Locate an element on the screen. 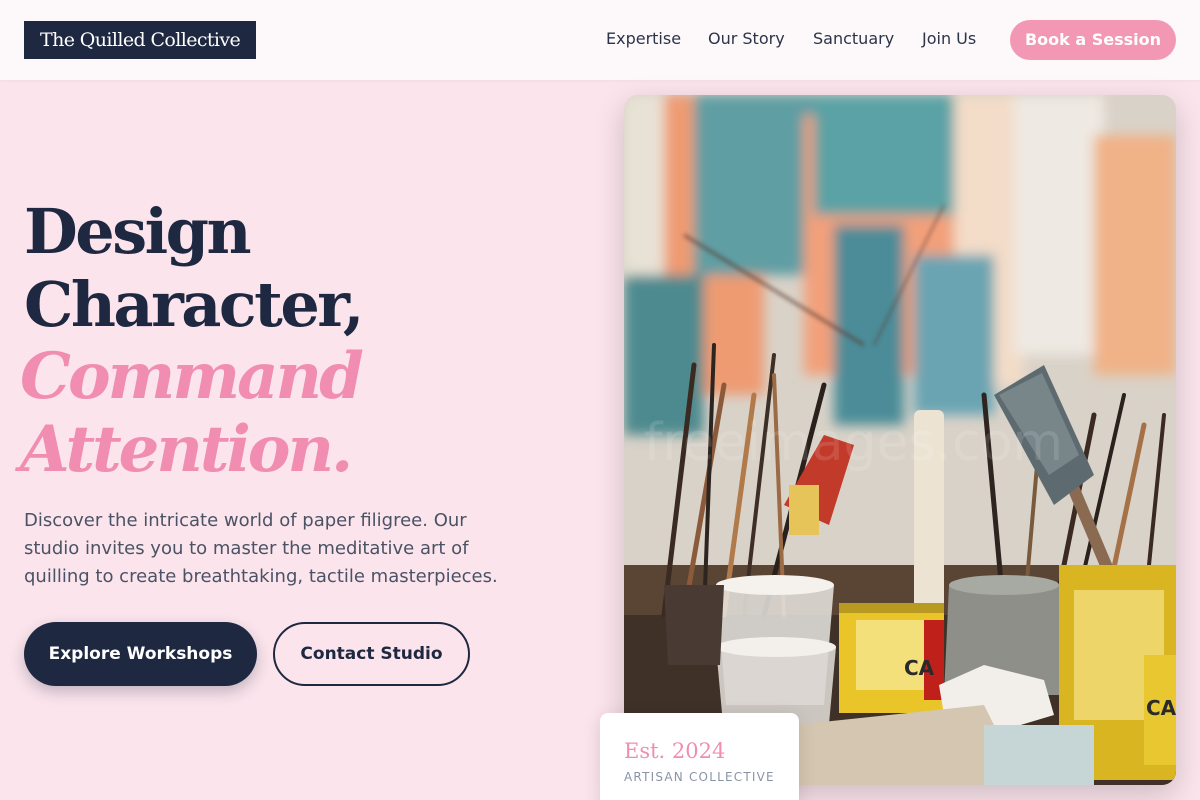  established-subtitle: ARTISAN COLLECTIVE is located at coordinates (699, 777).